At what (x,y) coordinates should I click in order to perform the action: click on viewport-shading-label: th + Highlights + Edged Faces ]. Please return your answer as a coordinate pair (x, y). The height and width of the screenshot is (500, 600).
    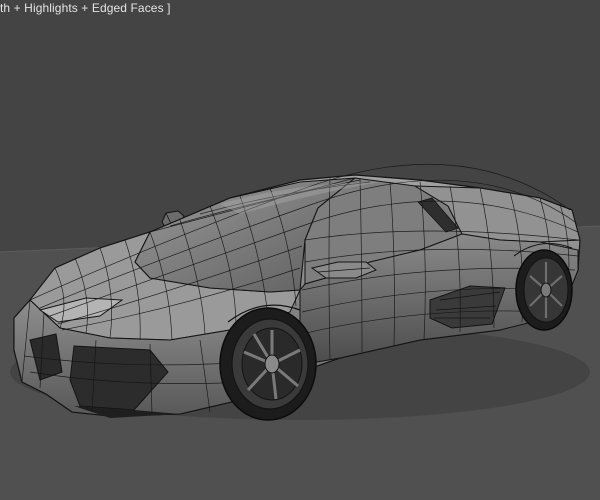
    Looking at the image, I should click on (85, 8).